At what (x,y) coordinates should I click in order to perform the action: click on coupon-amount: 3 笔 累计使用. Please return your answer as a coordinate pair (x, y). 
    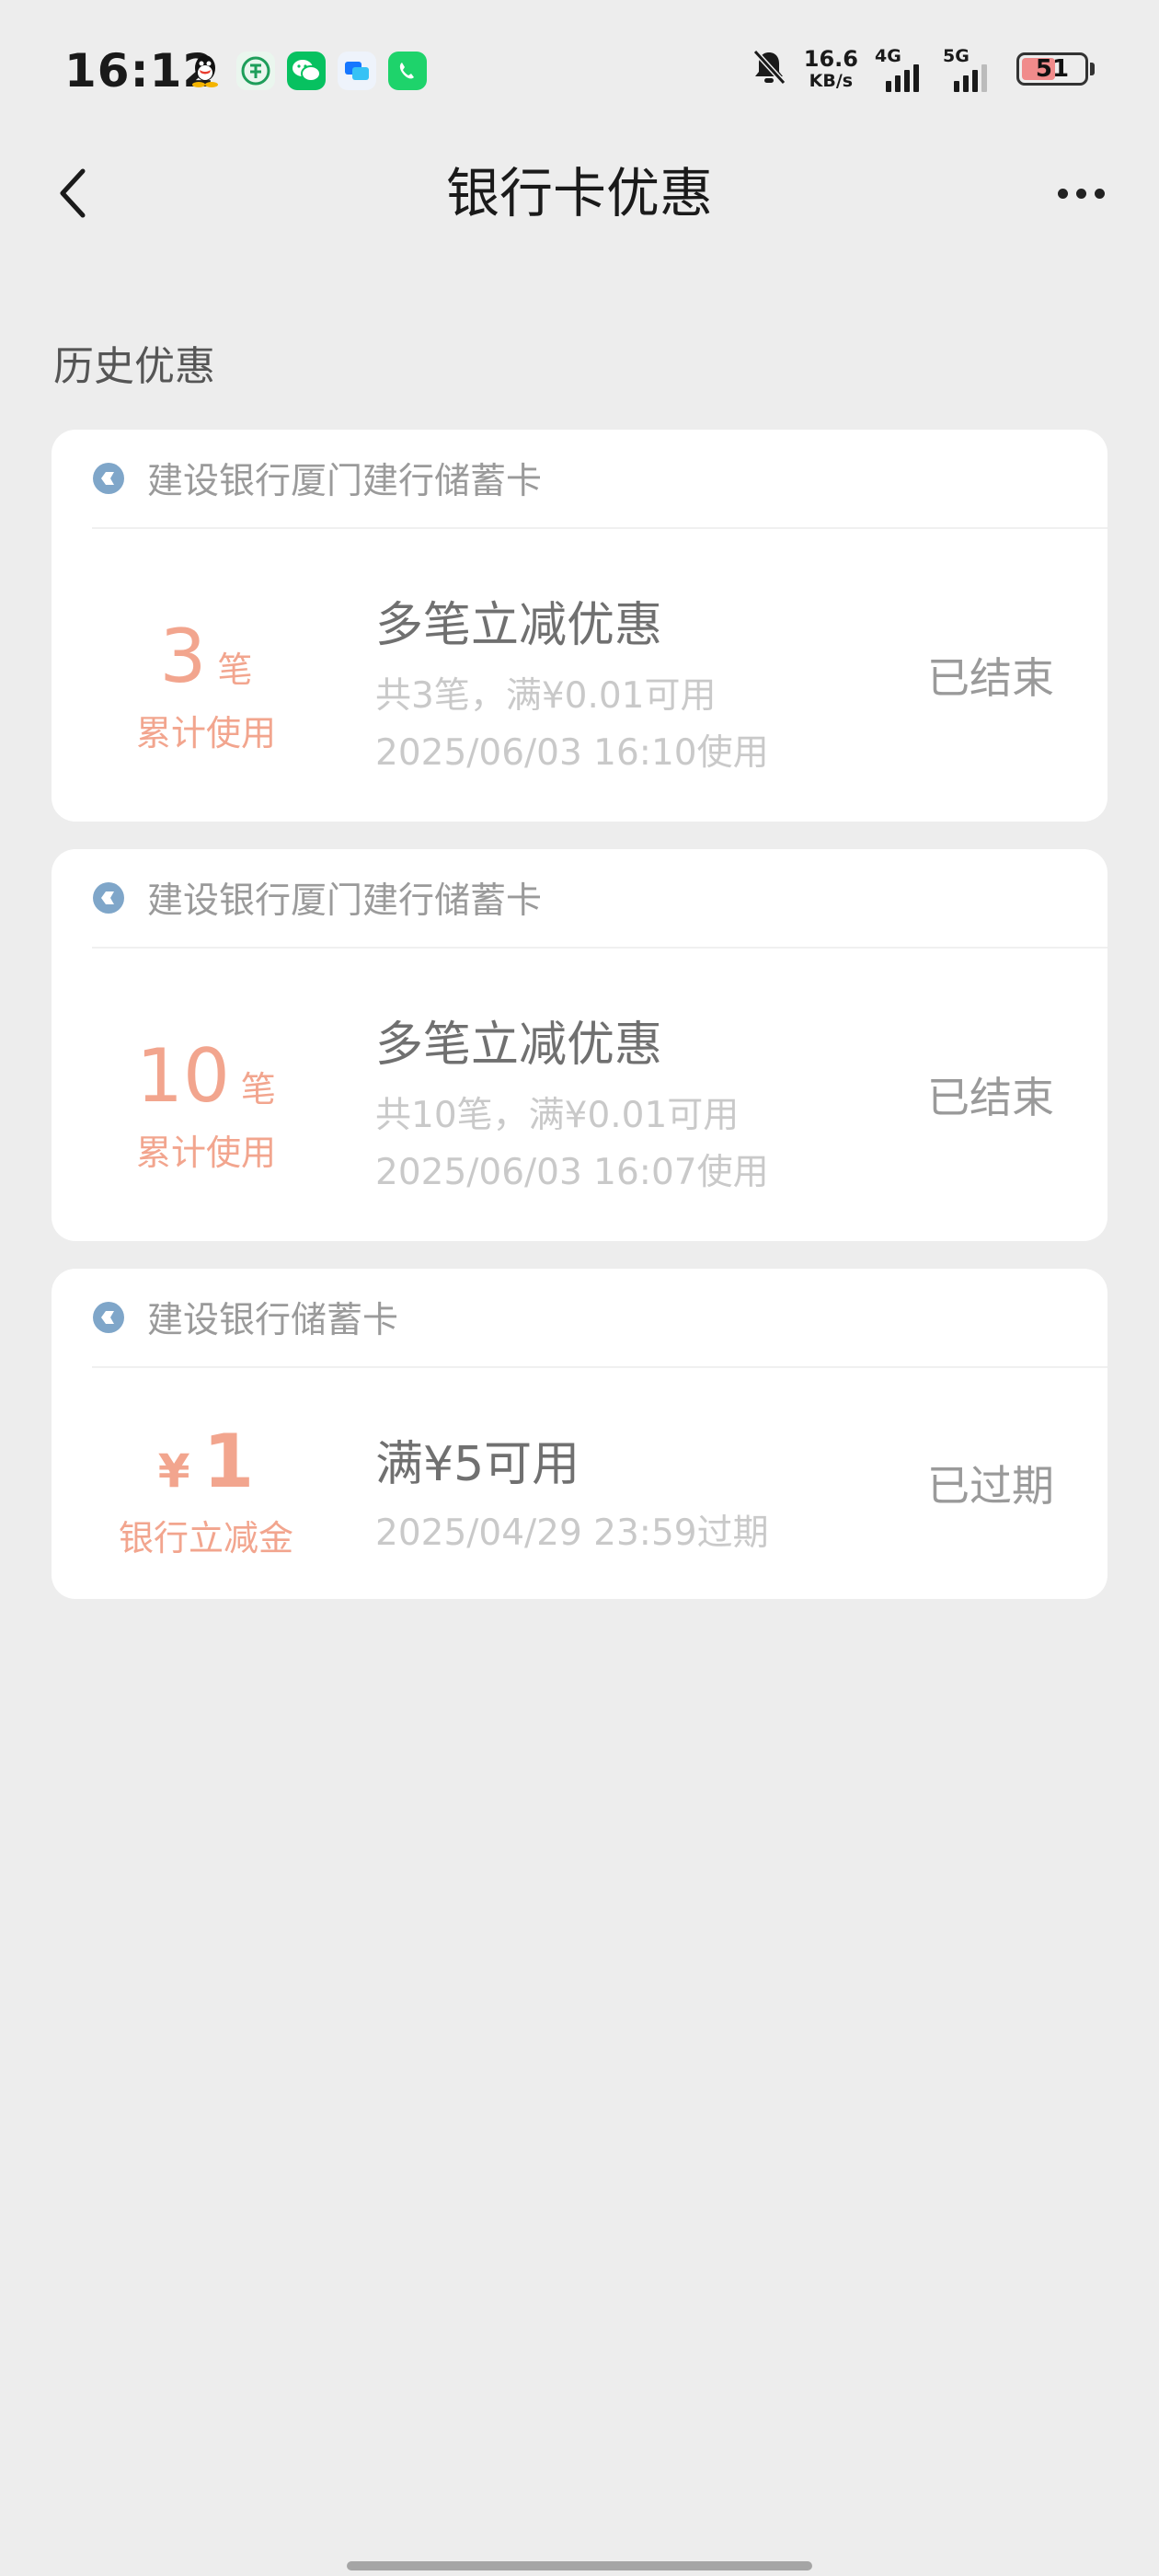
    Looking at the image, I should click on (206, 687).